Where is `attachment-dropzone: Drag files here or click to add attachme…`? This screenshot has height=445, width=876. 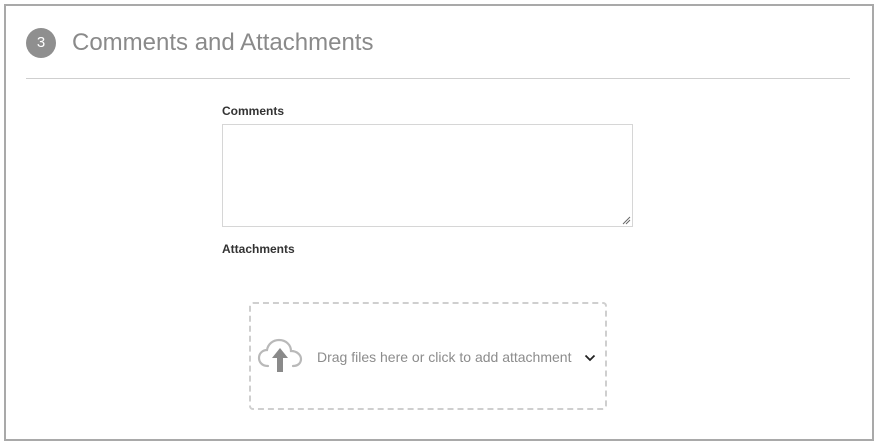 attachment-dropzone: Drag files here or click to add attachme… is located at coordinates (428, 356).